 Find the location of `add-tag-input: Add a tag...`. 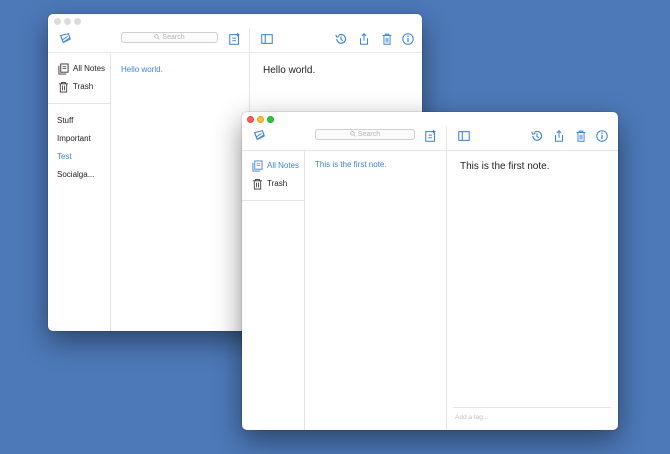

add-tag-input: Add a tag... is located at coordinates (471, 418).